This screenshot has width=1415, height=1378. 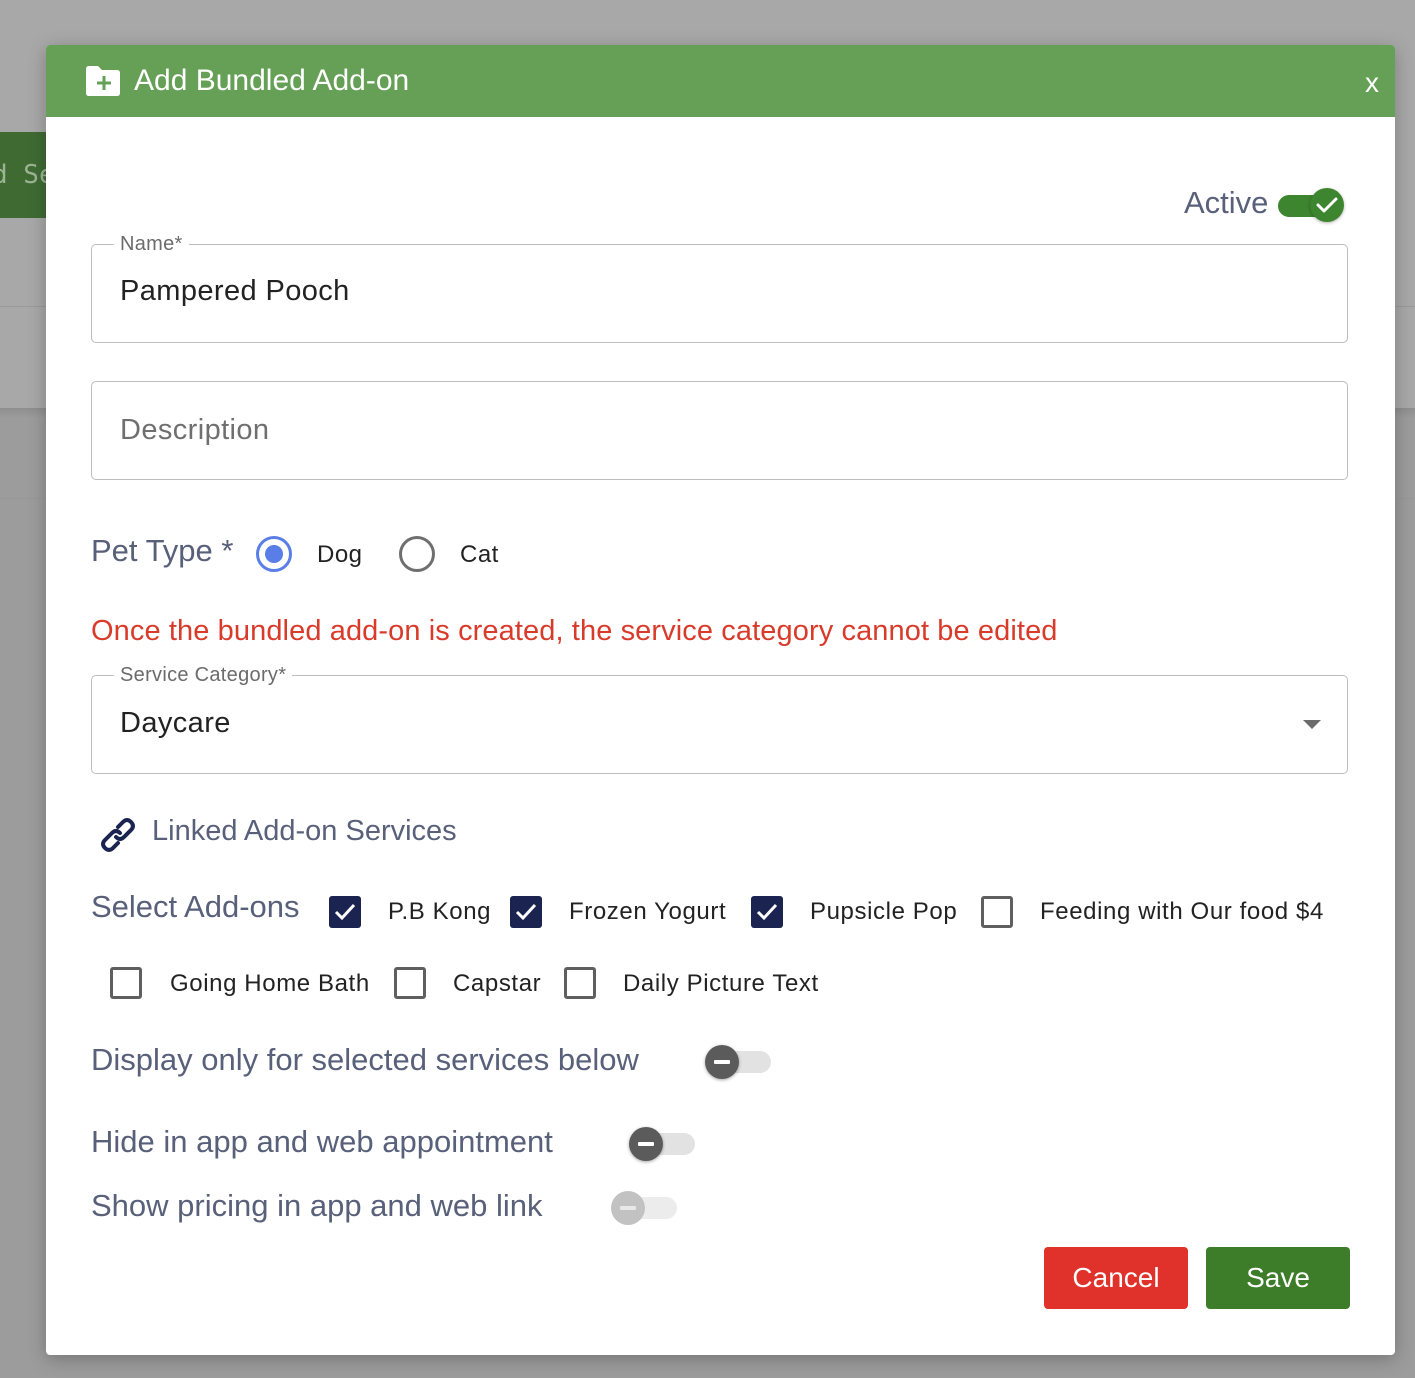 I want to click on folder-plus-icon, so click(x=103, y=81).